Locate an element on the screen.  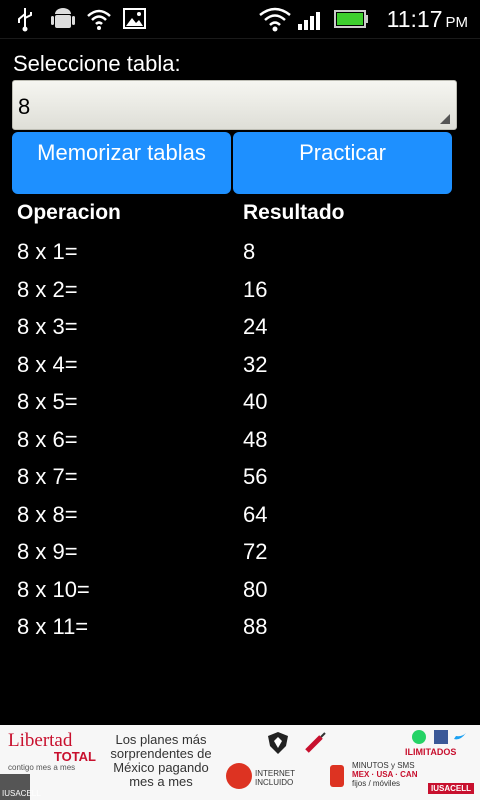
clock: 11:17 PM is located at coordinates (427, 19).